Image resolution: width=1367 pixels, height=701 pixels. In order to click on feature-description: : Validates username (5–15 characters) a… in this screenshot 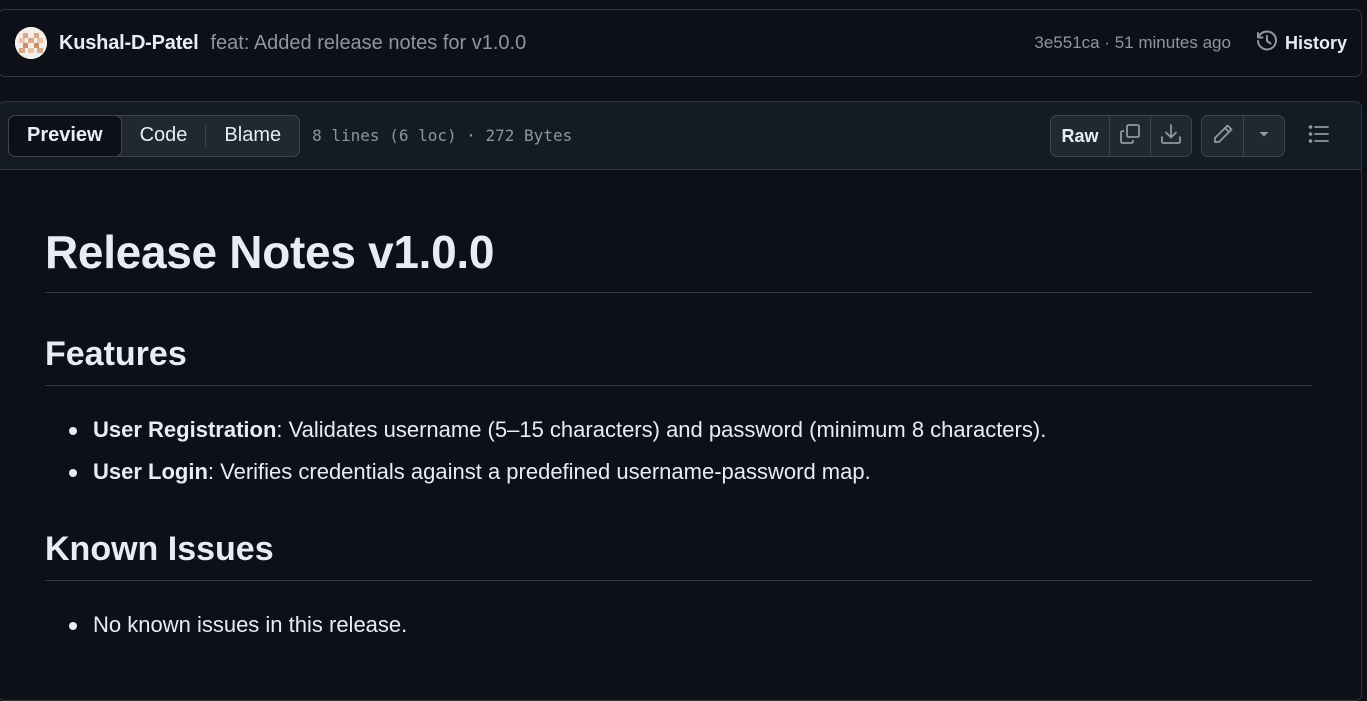, I will do `click(661, 429)`.